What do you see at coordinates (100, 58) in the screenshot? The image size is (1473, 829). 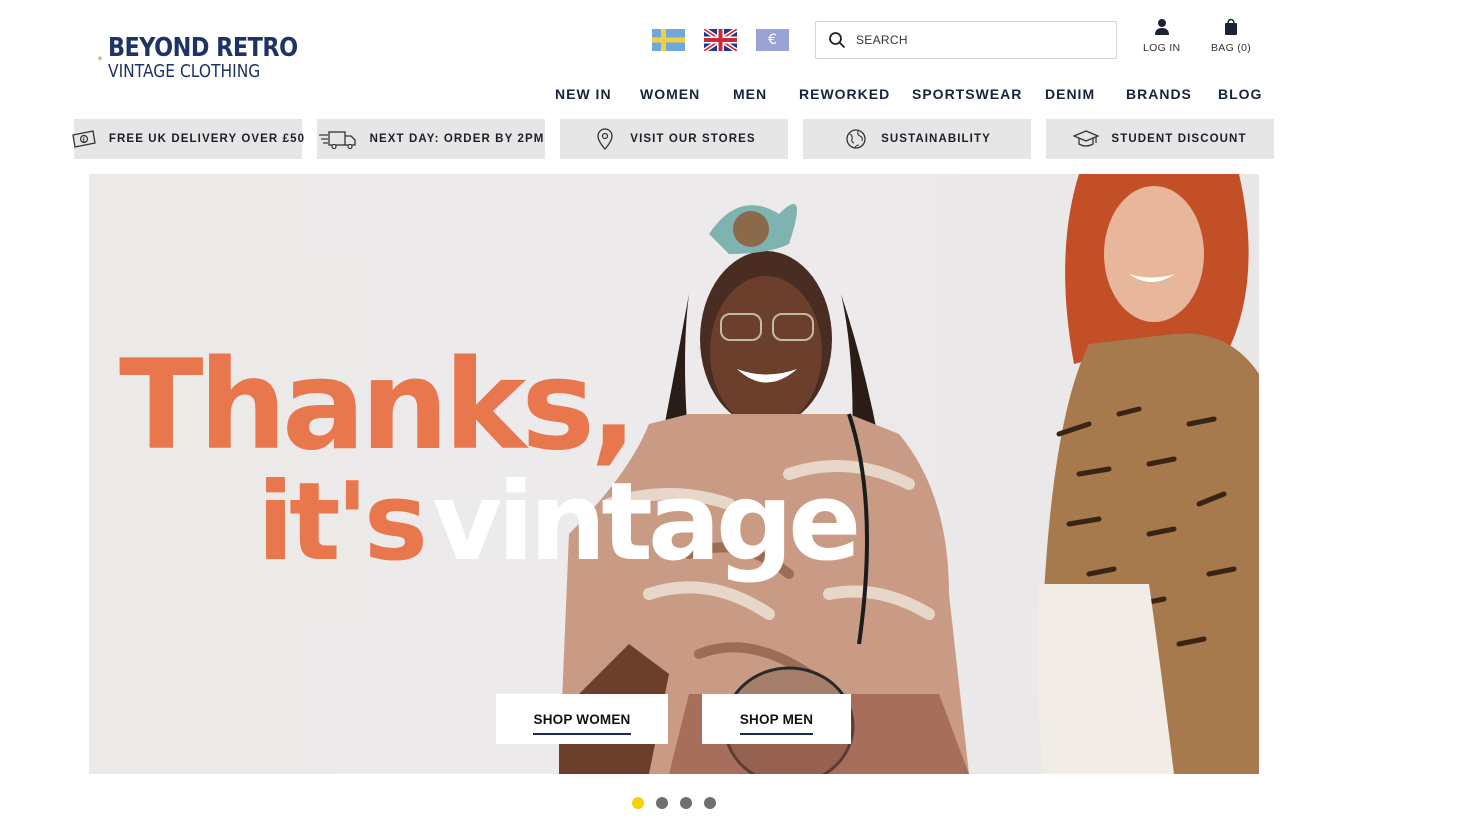 I see `anchor-logo-icon` at bounding box center [100, 58].